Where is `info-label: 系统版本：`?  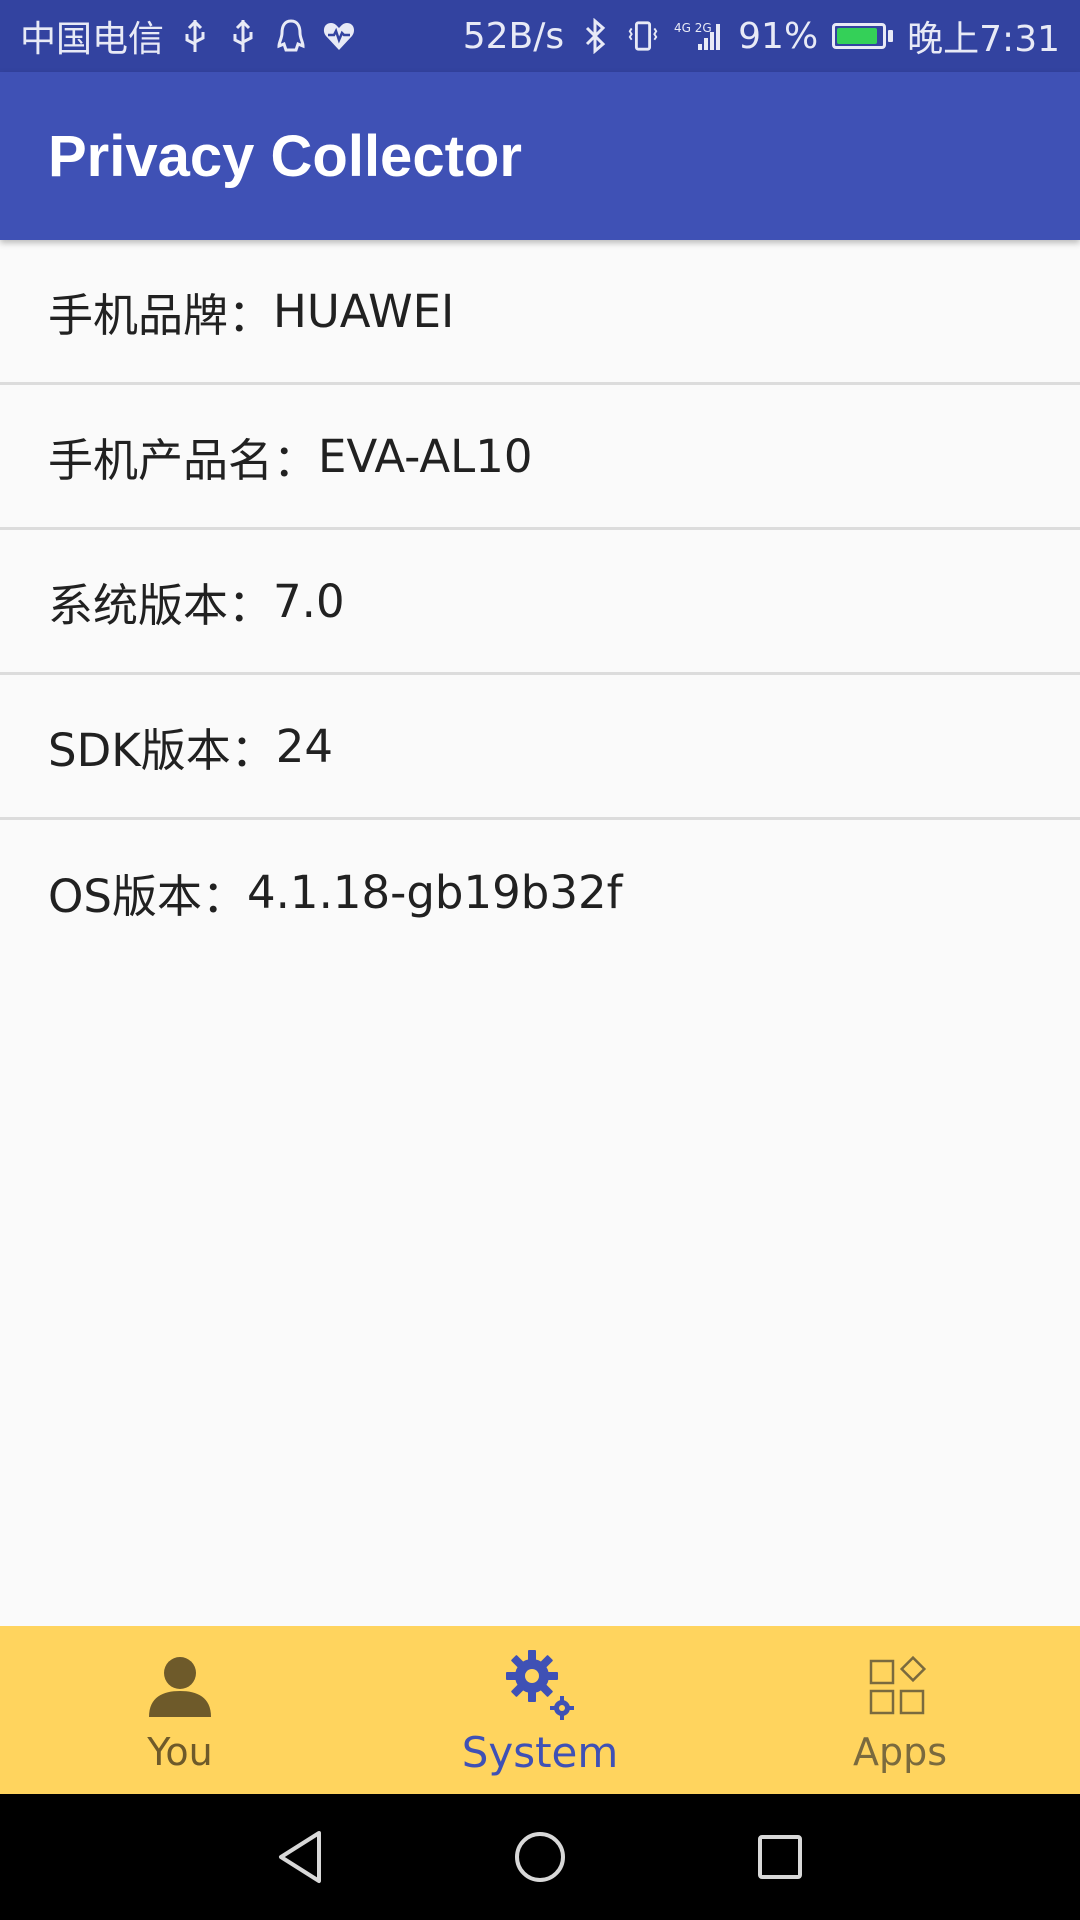
info-label: 系统版本： is located at coordinates (161, 605).